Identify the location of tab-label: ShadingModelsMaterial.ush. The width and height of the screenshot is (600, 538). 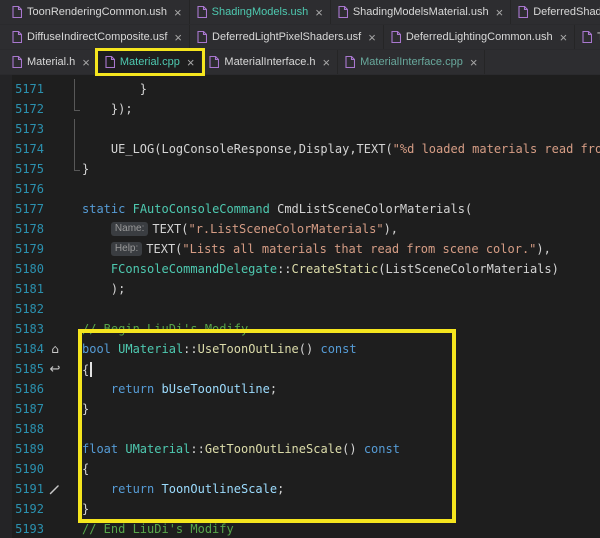
(420, 12).